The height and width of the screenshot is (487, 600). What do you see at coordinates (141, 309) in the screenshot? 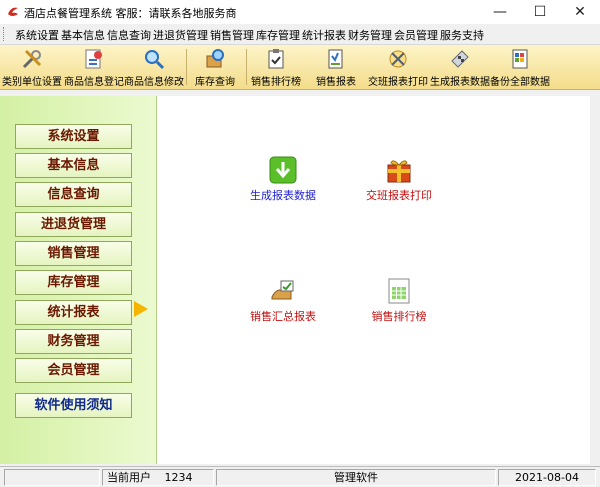
I see `active-arrow-icon` at bounding box center [141, 309].